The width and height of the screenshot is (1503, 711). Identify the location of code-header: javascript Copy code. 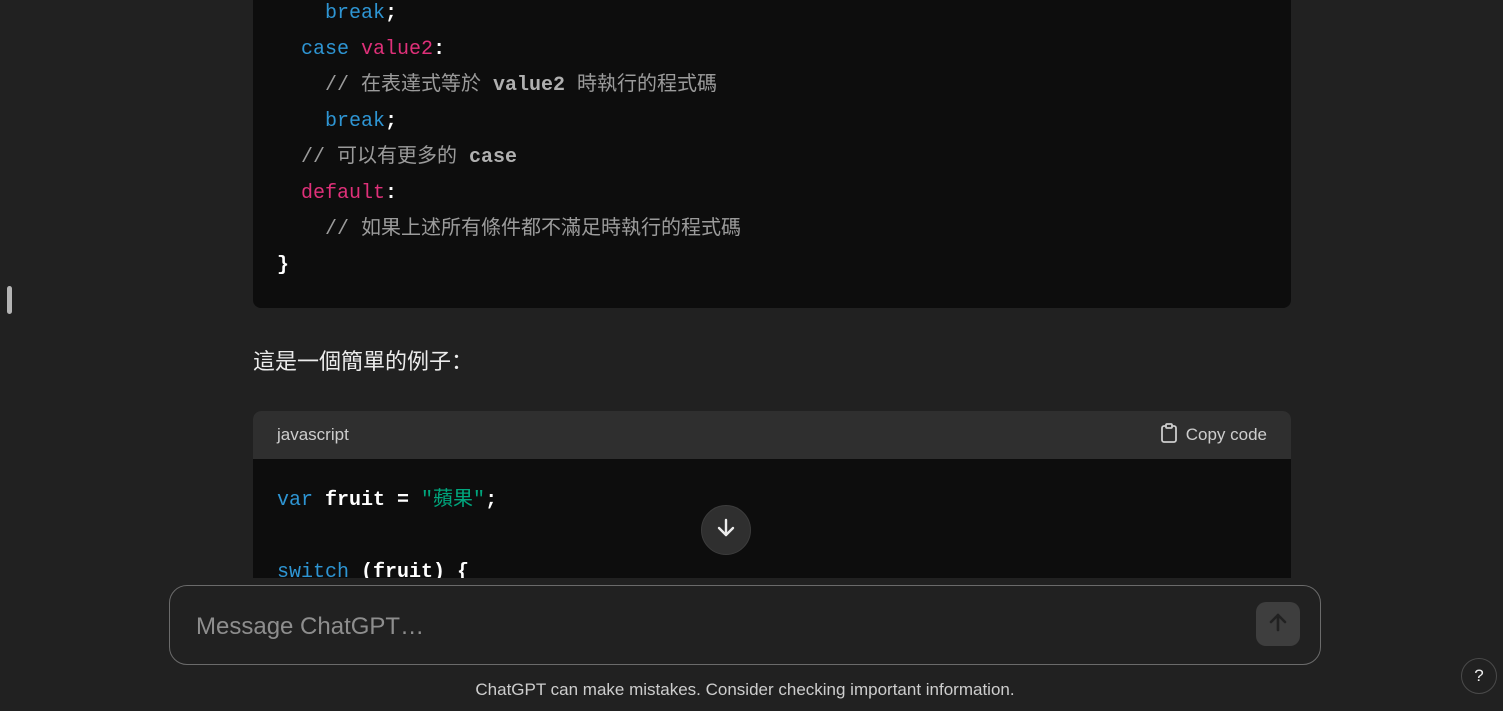
(772, 435).